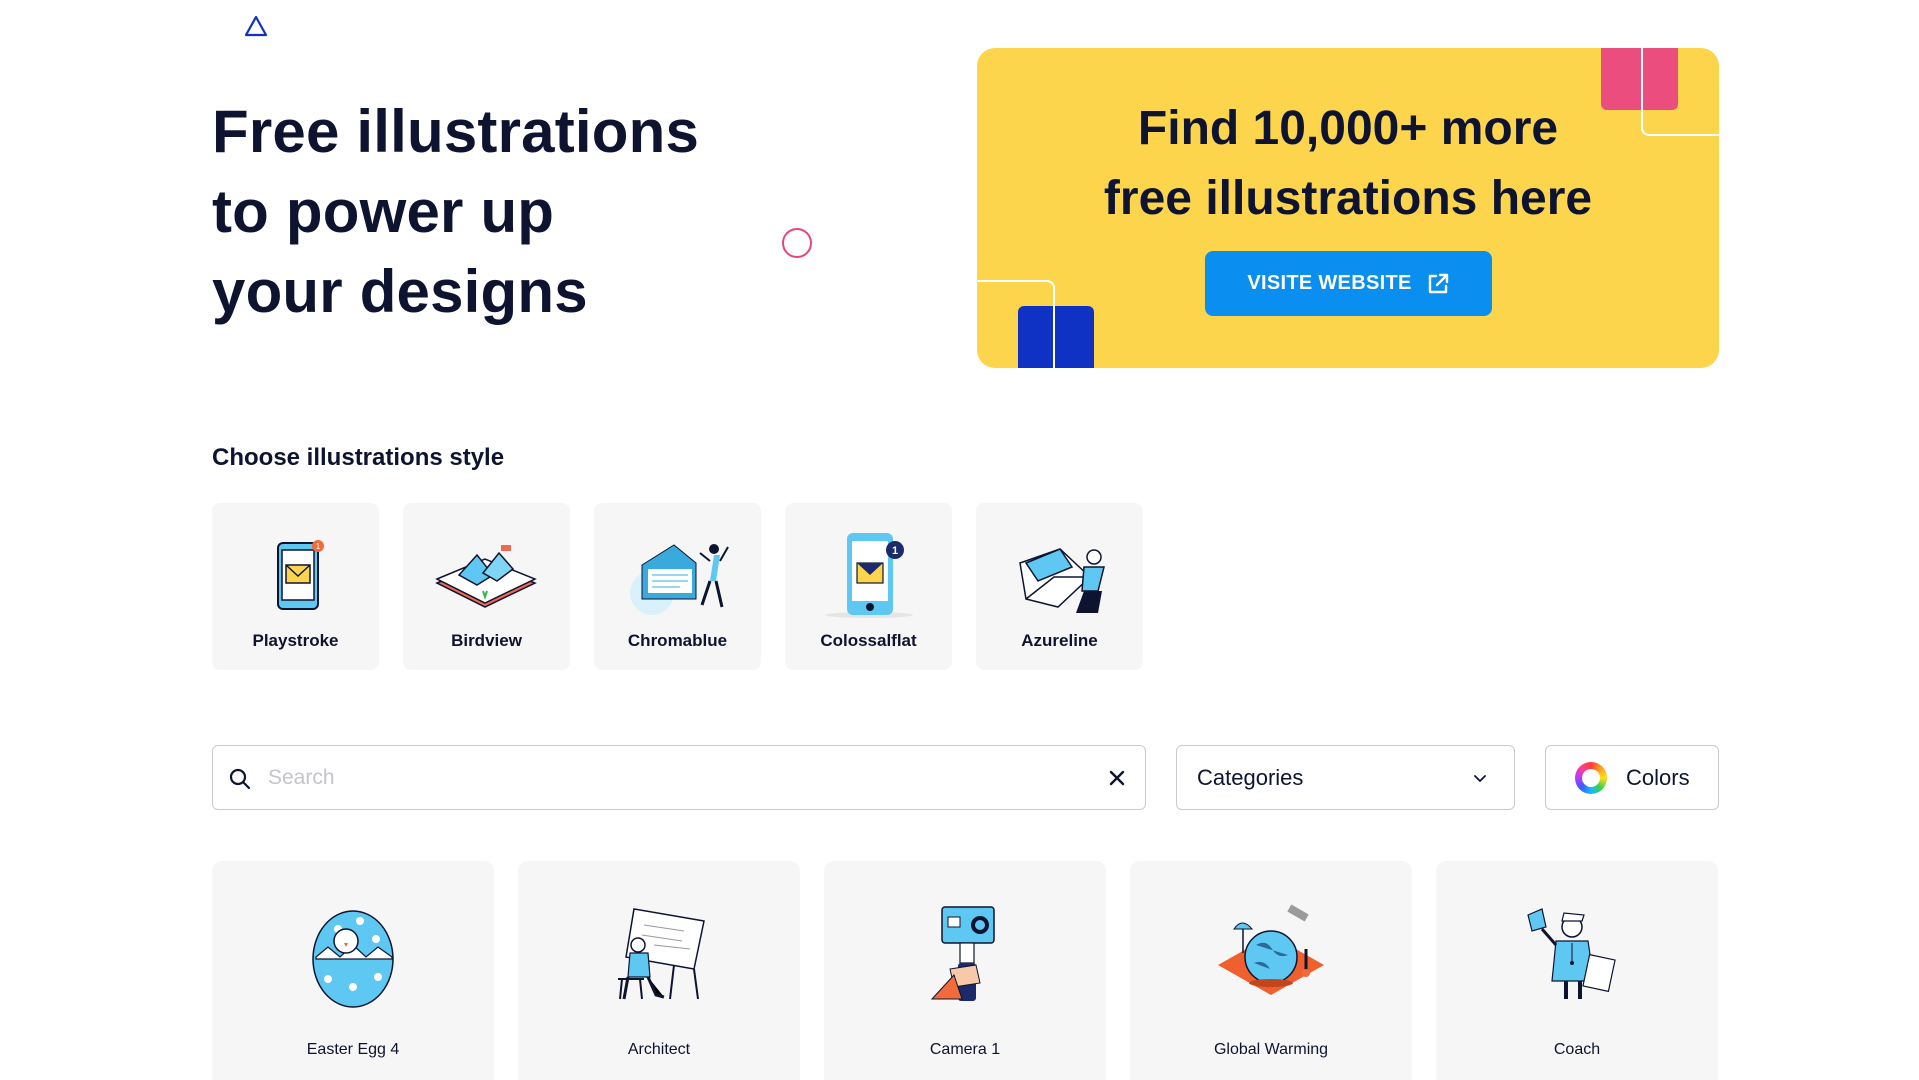  I want to click on hero-title-line: Free illustrations, so click(456, 131).